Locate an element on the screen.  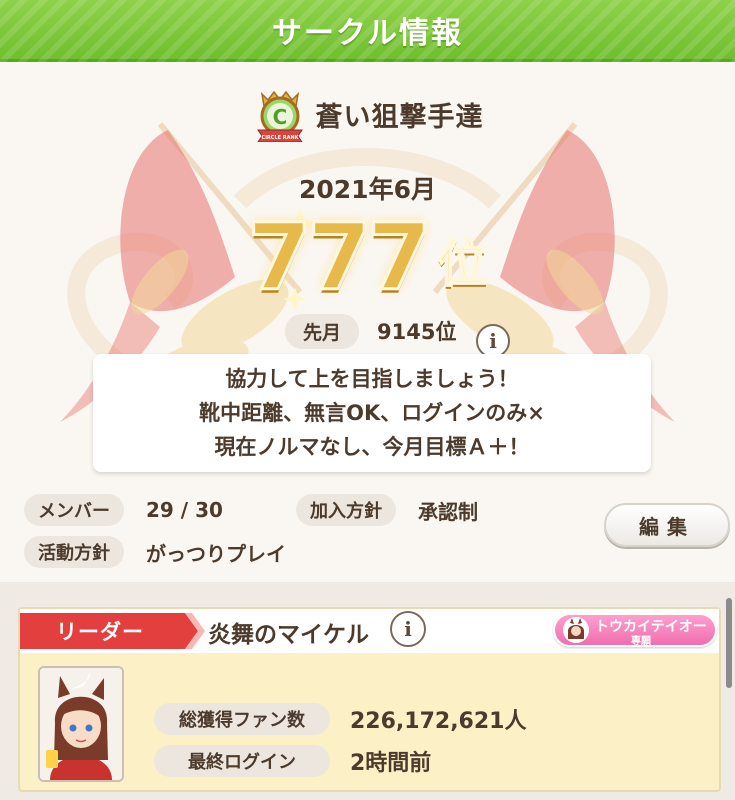
join-policy-row: 加入方針 承認制 is located at coordinates (387, 510).